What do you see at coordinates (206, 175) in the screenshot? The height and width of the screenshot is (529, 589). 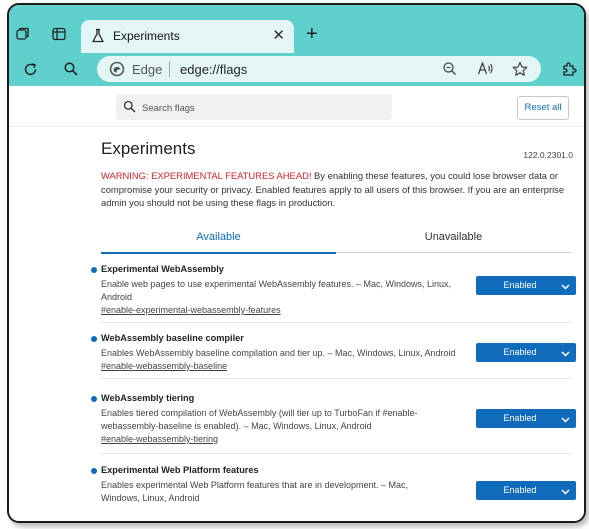 I see `warning-heading: WARNING: EXPERIMENTAL FEATURES AHEAD!` at bounding box center [206, 175].